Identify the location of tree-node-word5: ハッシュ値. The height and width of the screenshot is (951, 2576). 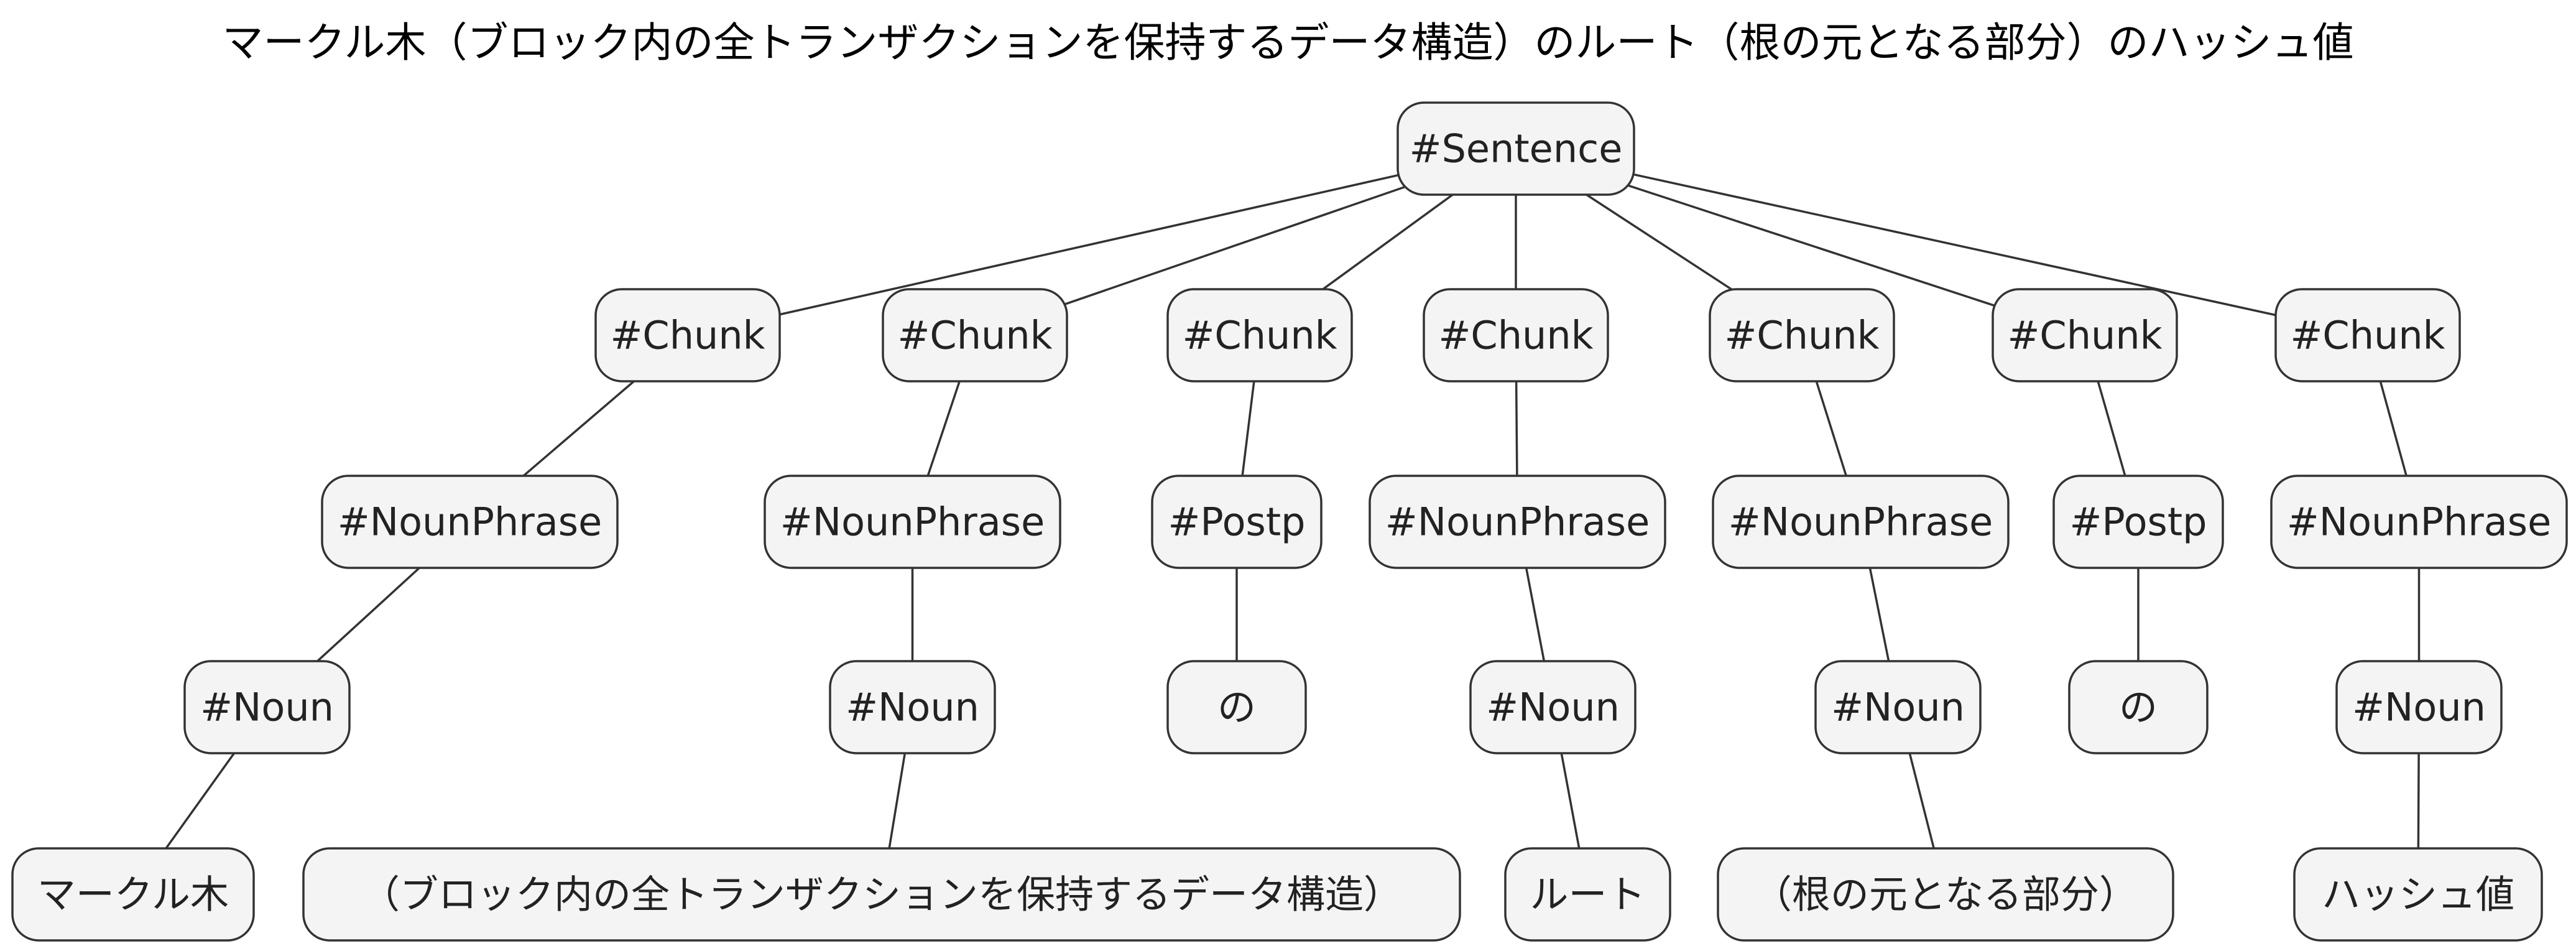
(2418, 894).